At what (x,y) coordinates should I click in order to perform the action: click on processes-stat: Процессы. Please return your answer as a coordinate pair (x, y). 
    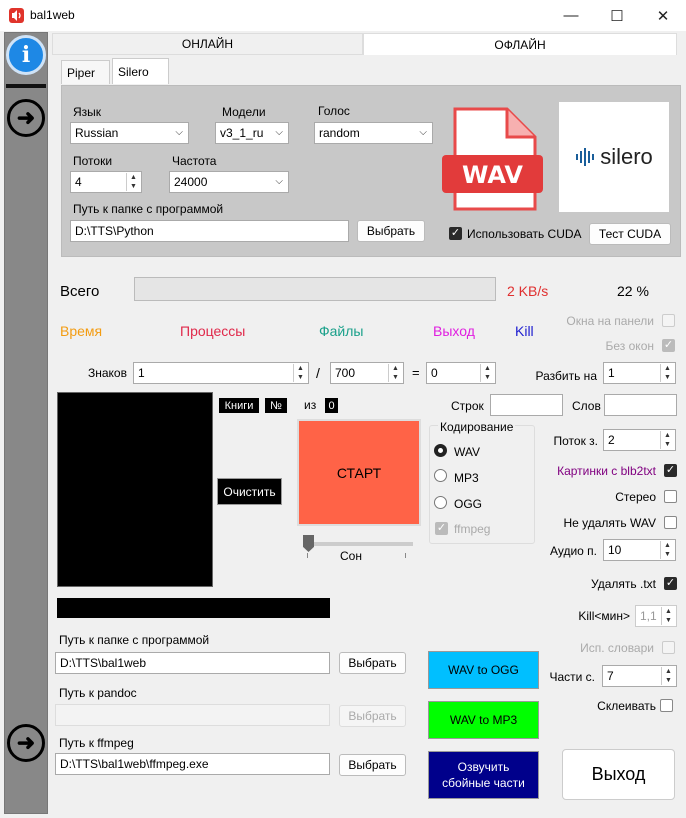
    Looking at the image, I should click on (213, 331).